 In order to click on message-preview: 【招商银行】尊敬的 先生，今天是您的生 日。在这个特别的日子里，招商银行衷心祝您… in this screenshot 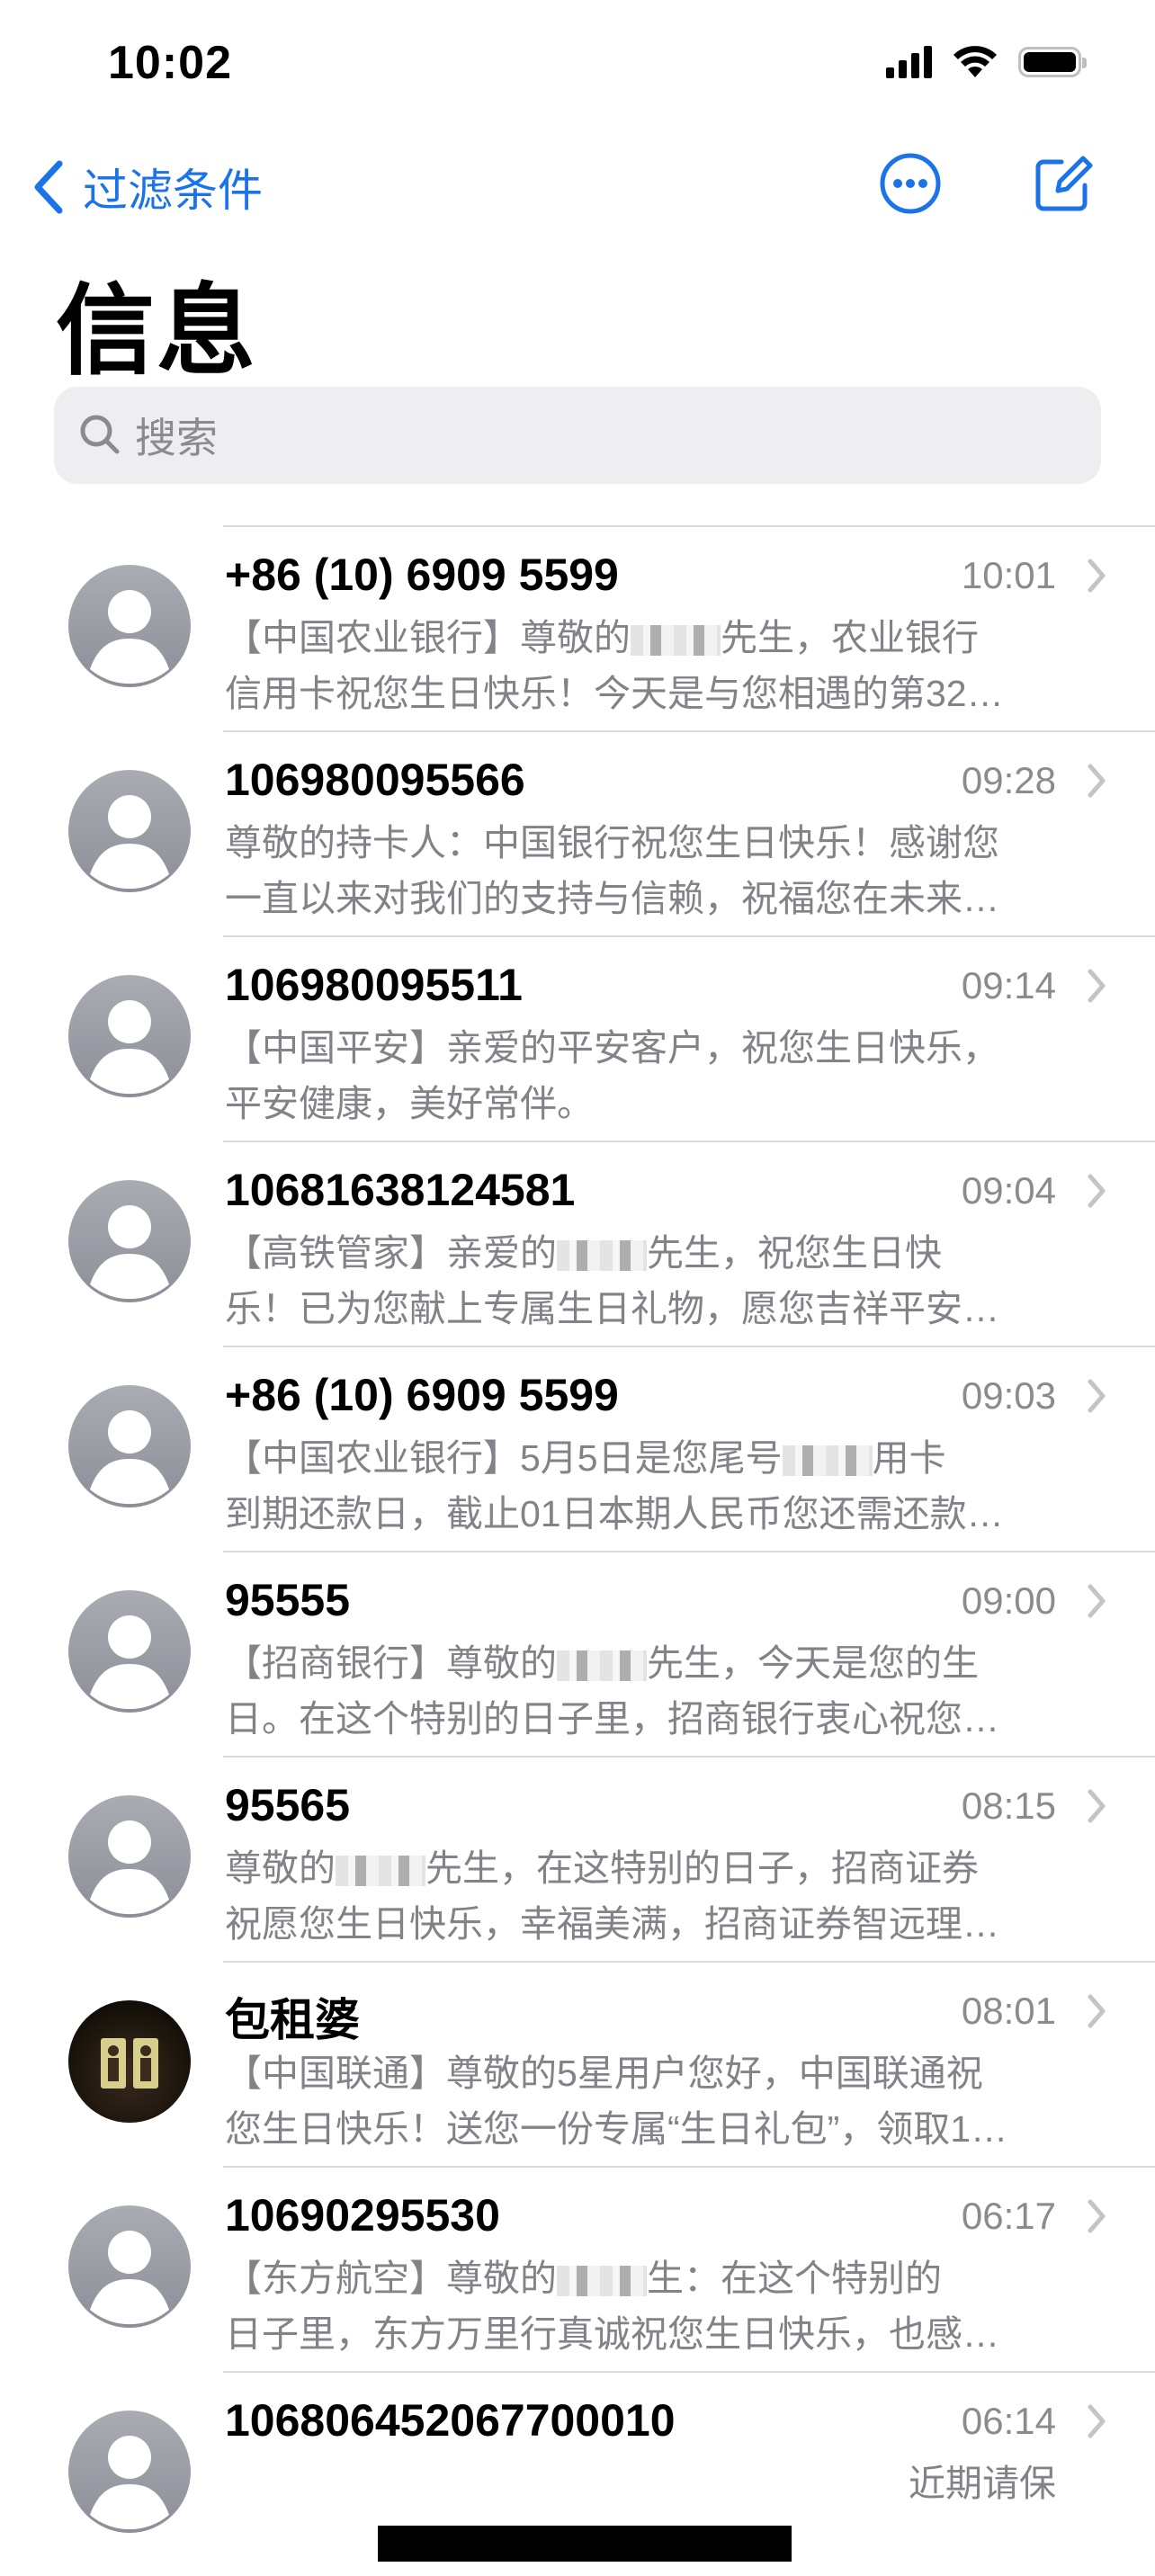, I will do `click(656, 1691)`.